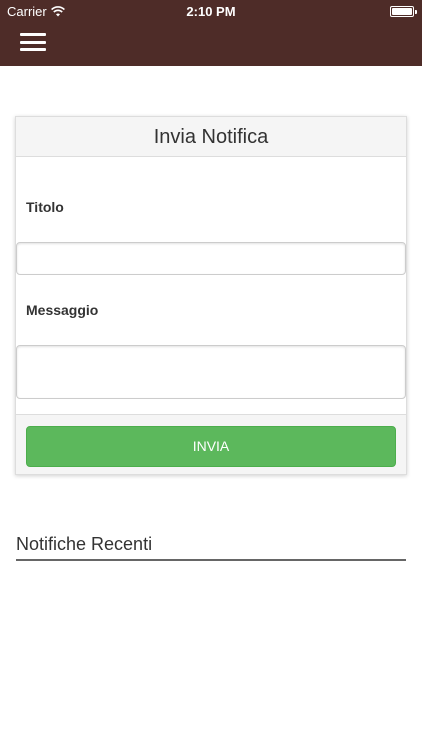 The image size is (422, 750). I want to click on battery-fill, so click(402, 11).